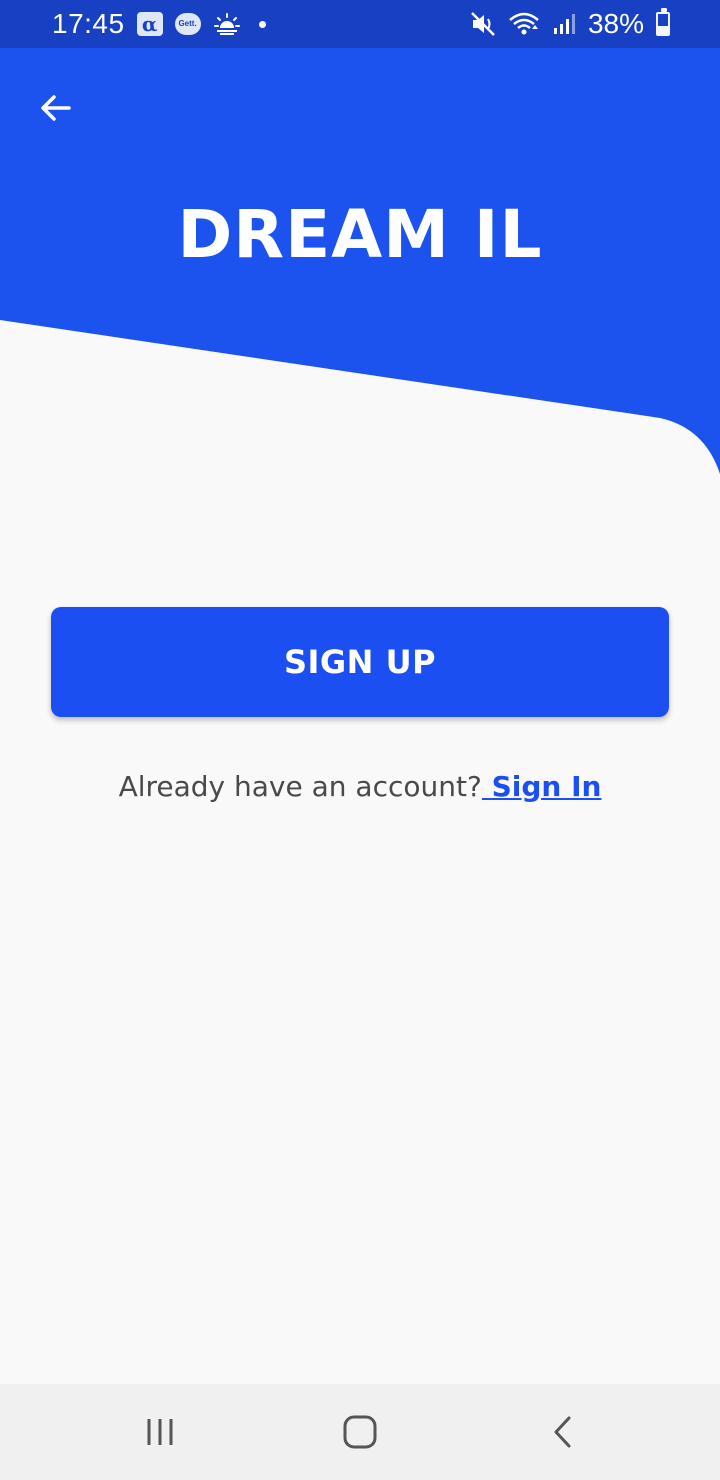 This screenshot has height=1480, width=720. I want to click on recent-apps-button, so click(160, 1432).